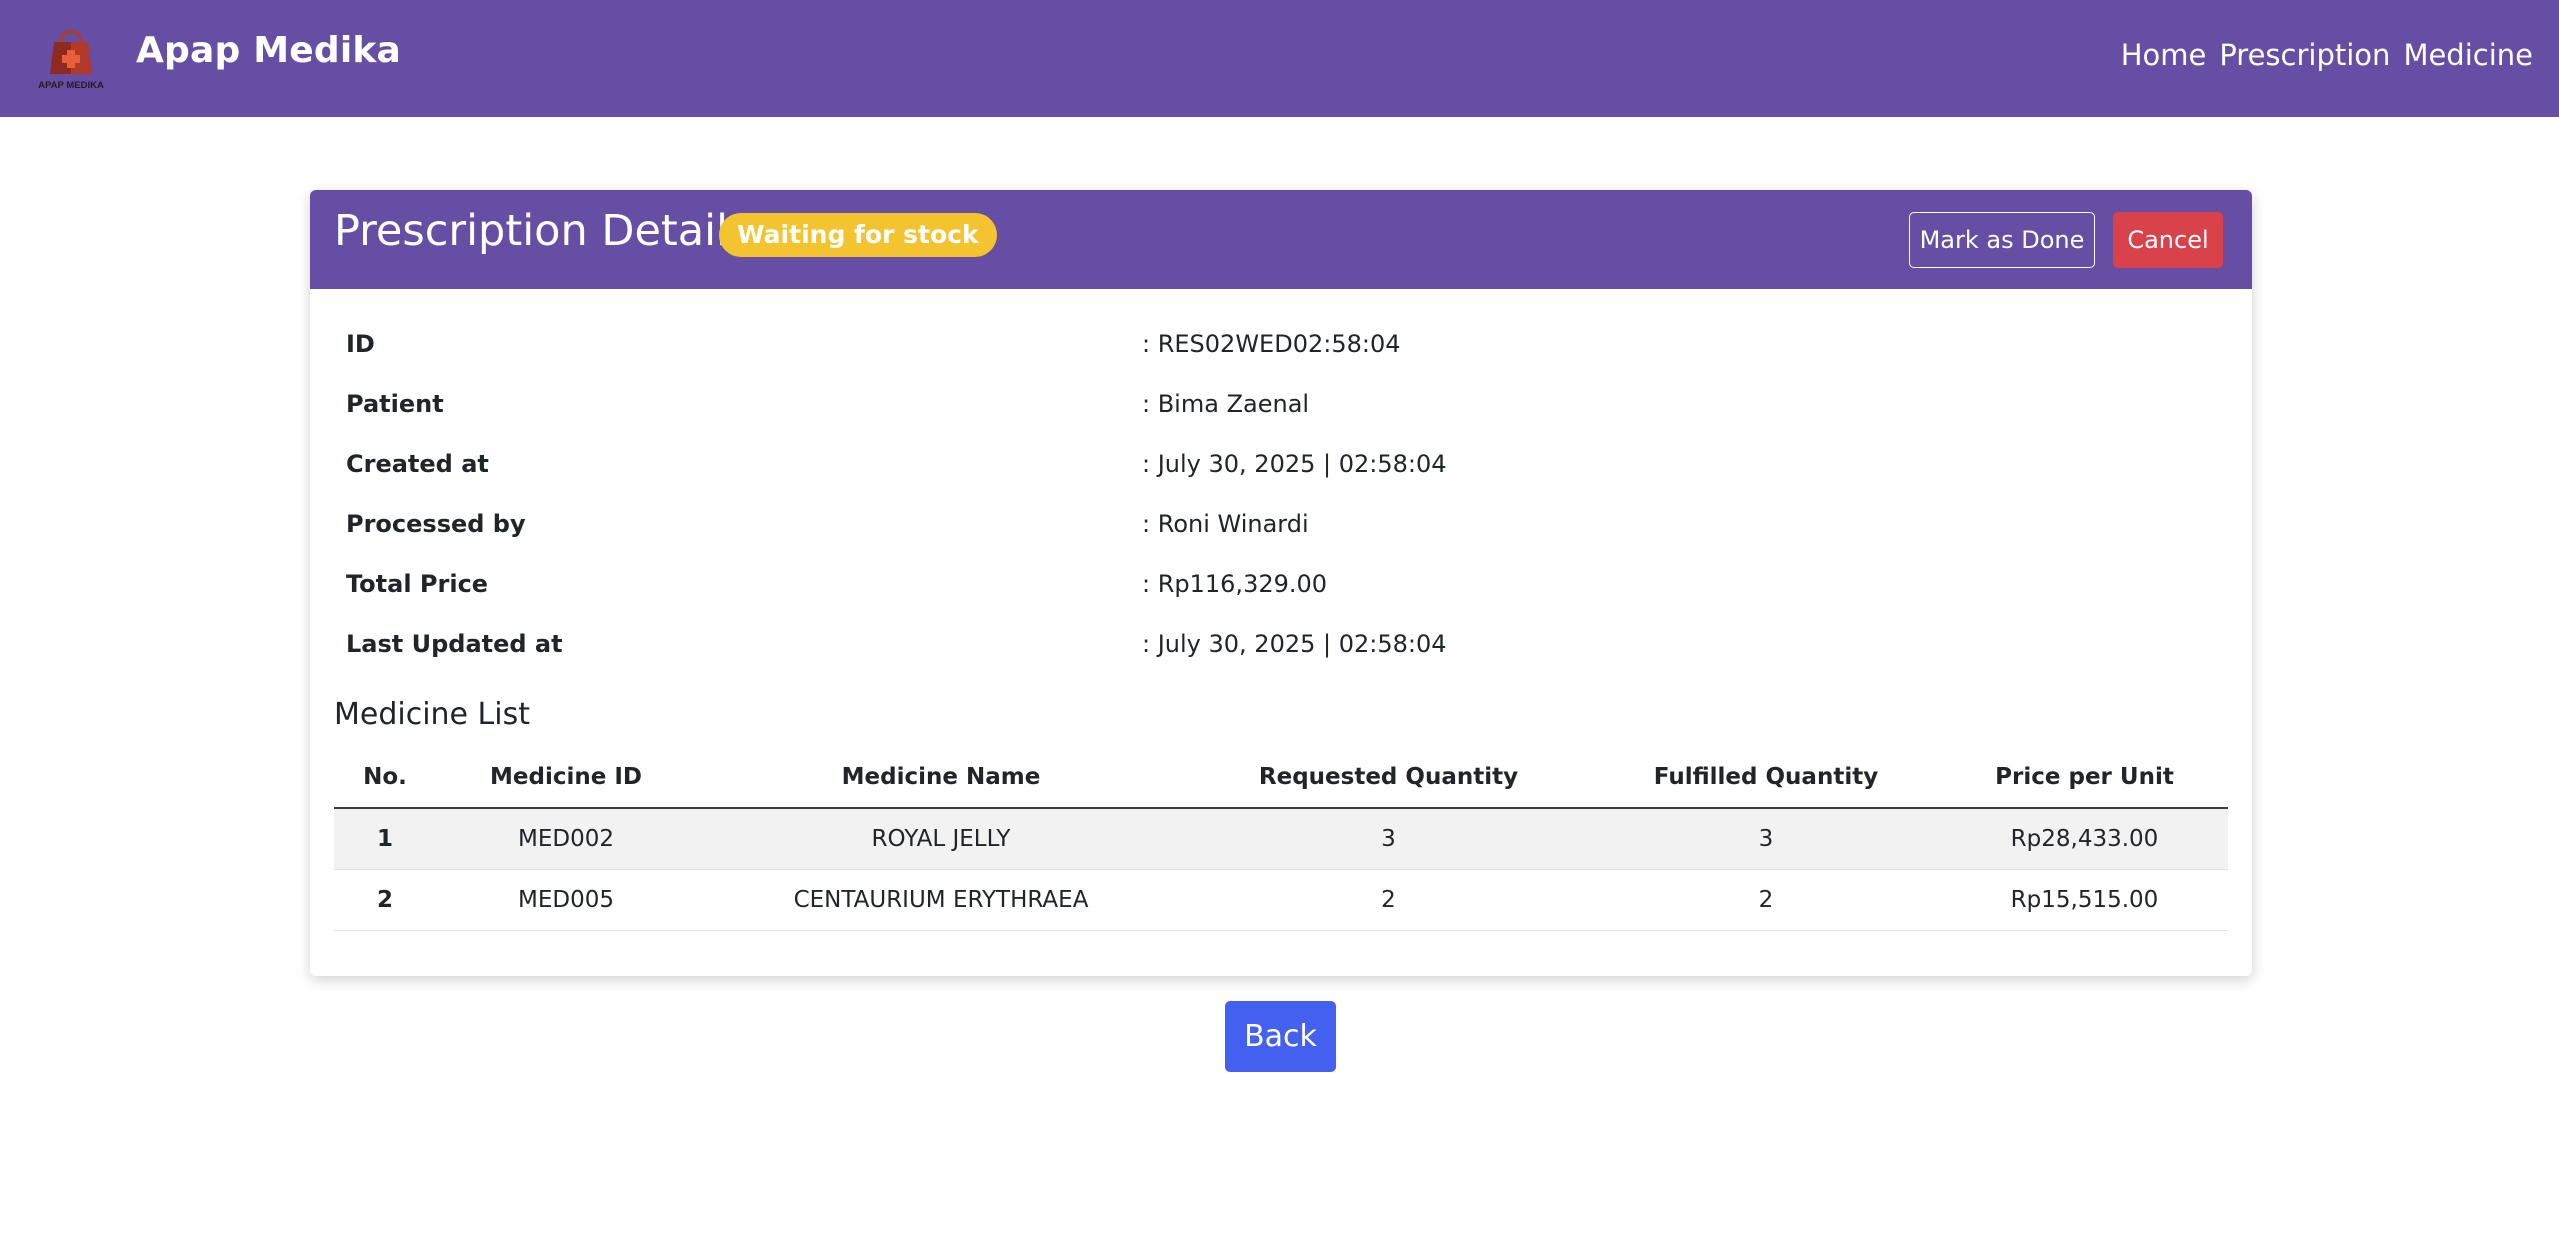 This screenshot has height=1237, width=2559. I want to click on table-cell: Rp15,515.00, so click(2084, 900).